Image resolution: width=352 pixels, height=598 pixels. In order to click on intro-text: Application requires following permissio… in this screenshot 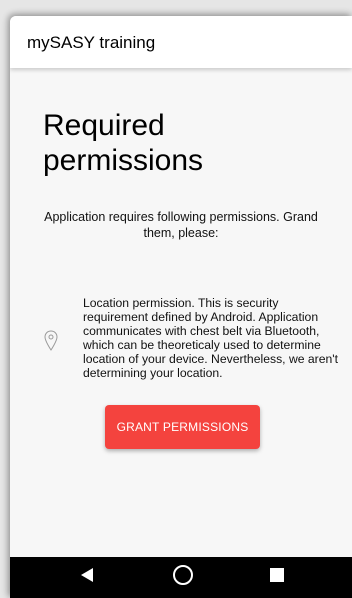, I will do `click(181, 225)`.